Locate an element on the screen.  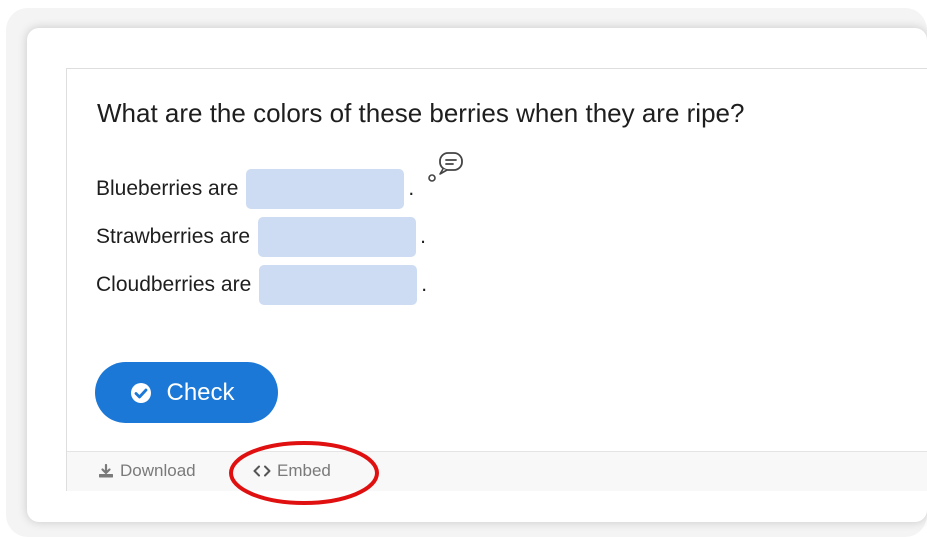
footer-bar: Download Embed is located at coordinates (497, 471).